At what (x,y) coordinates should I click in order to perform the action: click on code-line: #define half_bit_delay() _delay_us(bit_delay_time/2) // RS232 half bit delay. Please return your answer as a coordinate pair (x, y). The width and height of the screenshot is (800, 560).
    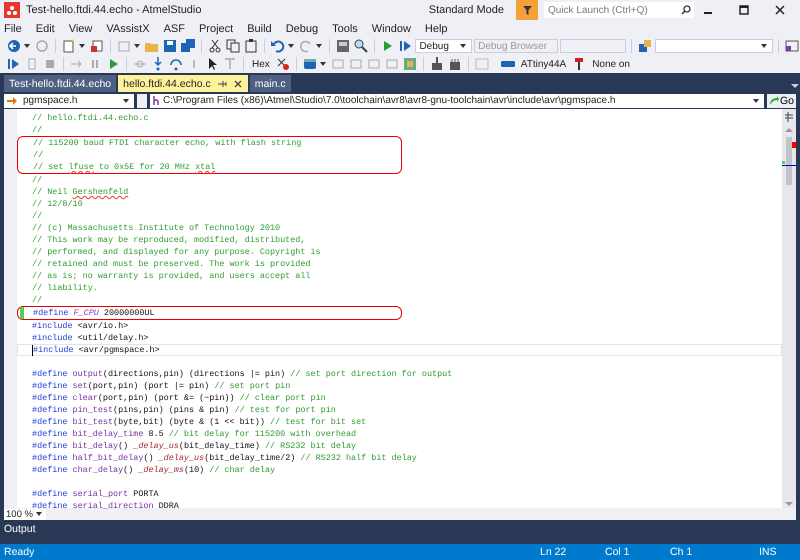
    Looking at the image, I should click on (224, 458).